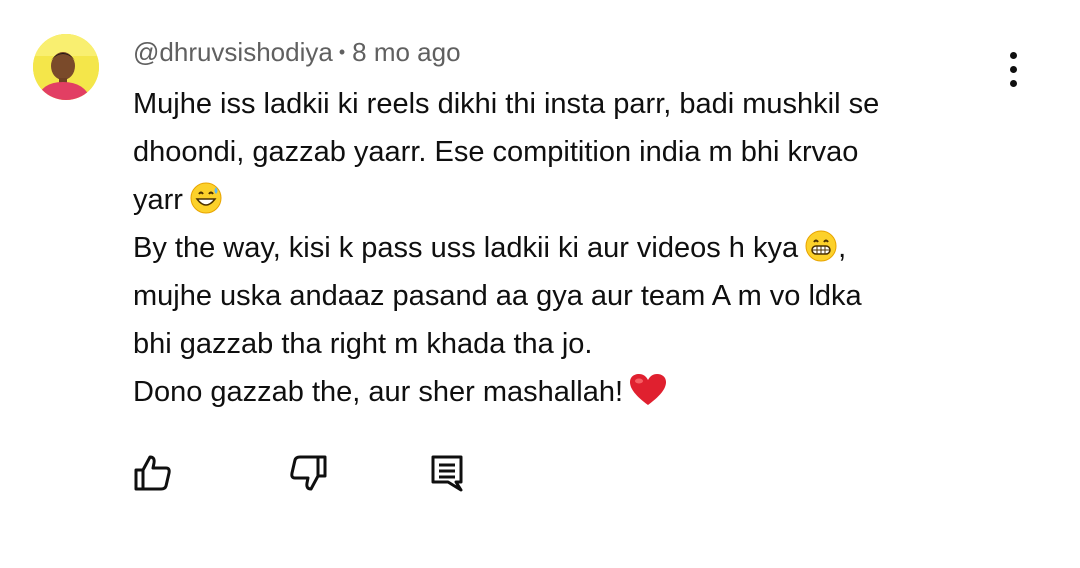  What do you see at coordinates (648, 397) in the screenshot?
I see `red-heart-emoji` at bounding box center [648, 397].